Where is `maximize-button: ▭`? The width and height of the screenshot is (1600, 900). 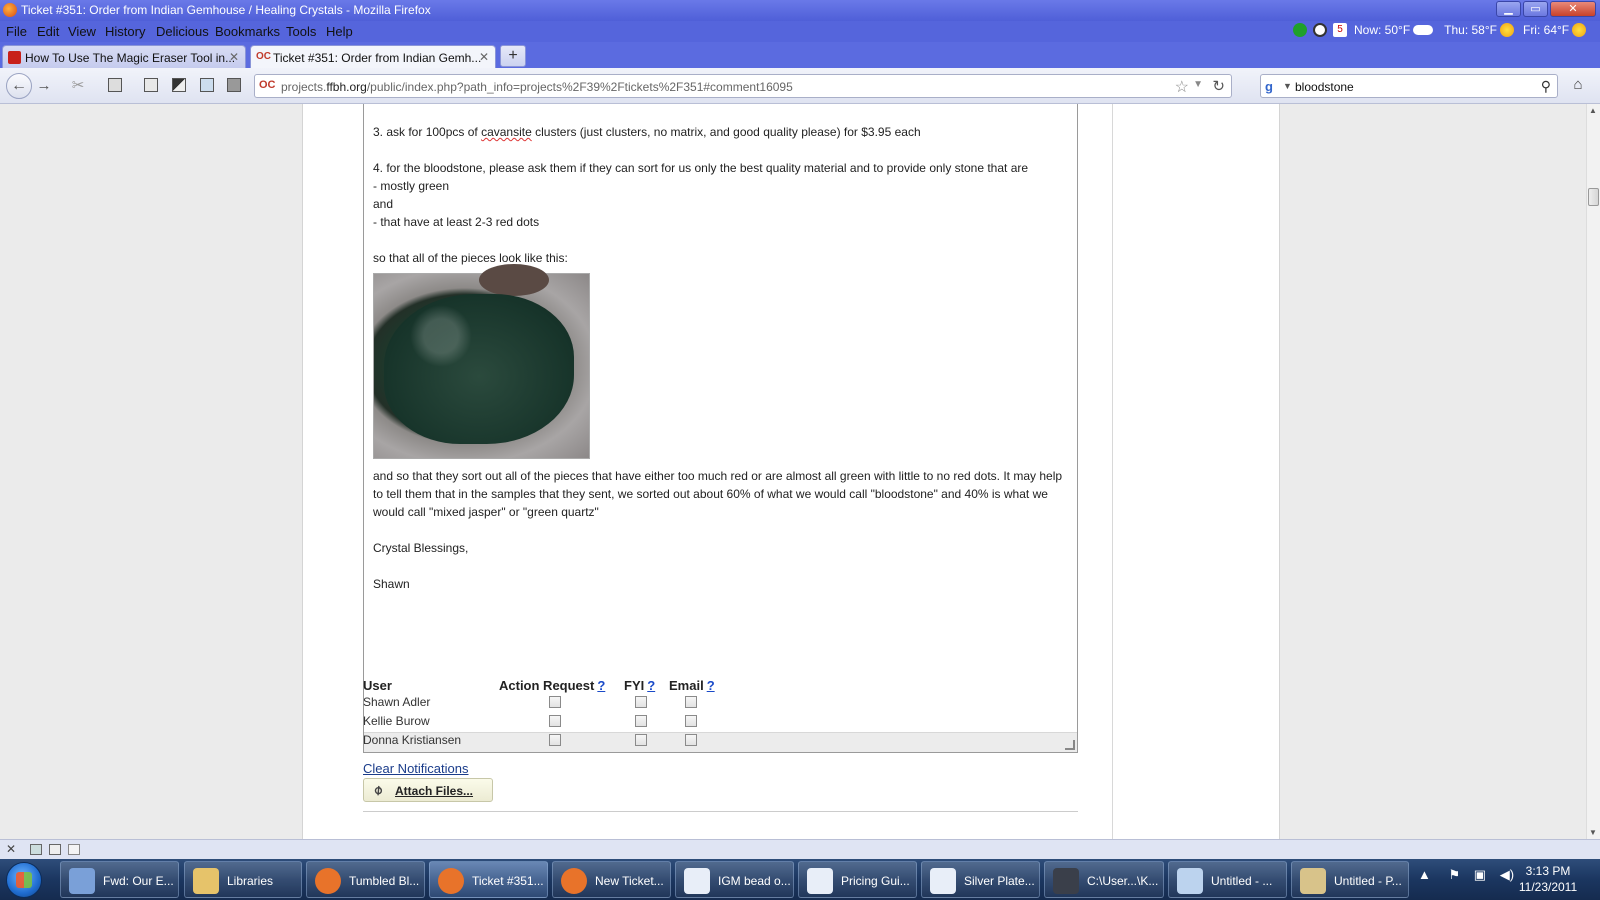
maximize-button: ▭ is located at coordinates (1535, 9).